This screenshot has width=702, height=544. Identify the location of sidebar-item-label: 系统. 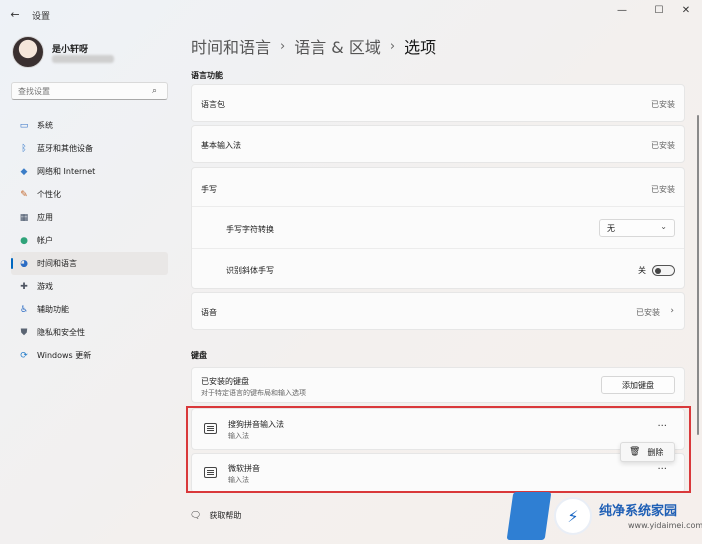
(45, 125).